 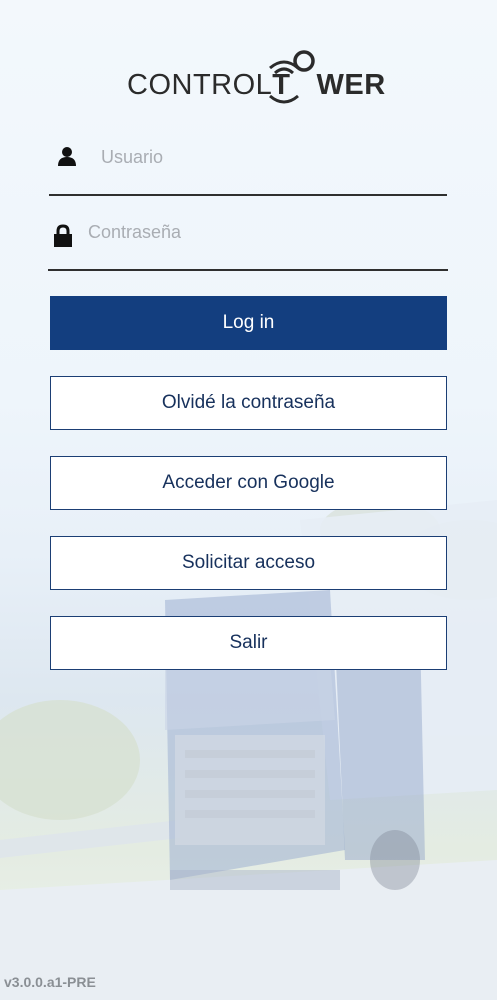 I want to click on username-field, so click(x=248, y=166).